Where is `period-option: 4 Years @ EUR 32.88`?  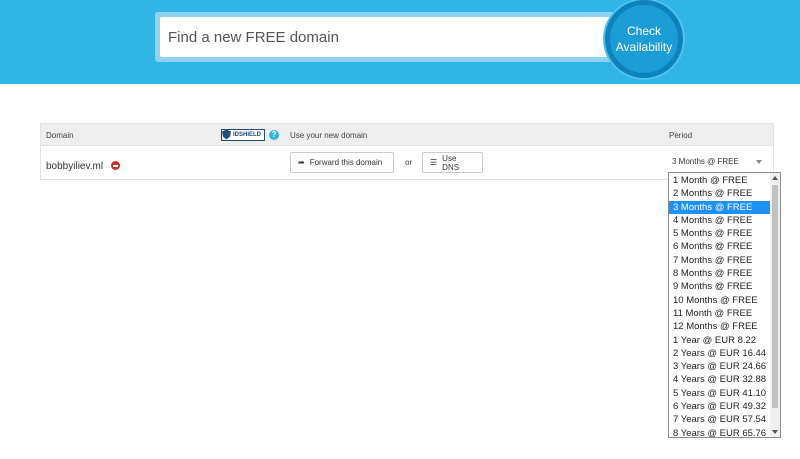 period-option: 4 Years @ EUR 32.88 is located at coordinates (719, 379).